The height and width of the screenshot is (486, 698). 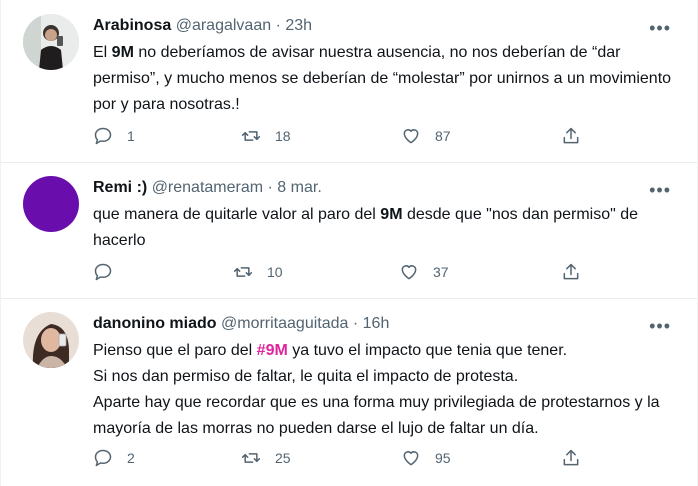 What do you see at coordinates (275, 272) in the screenshot?
I see `retweet-count: 10` at bounding box center [275, 272].